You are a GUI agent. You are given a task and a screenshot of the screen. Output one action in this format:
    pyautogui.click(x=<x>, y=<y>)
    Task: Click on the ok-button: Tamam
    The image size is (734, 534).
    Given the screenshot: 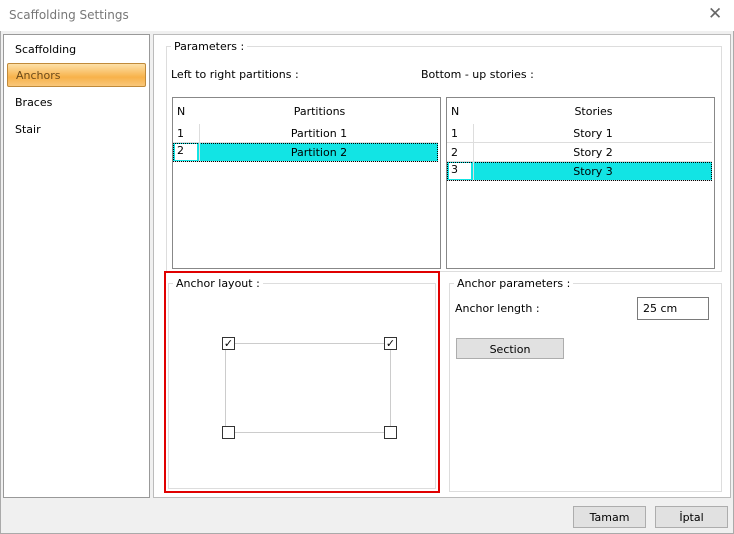 What is the action you would take?
    pyautogui.click(x=609, y=517)
    